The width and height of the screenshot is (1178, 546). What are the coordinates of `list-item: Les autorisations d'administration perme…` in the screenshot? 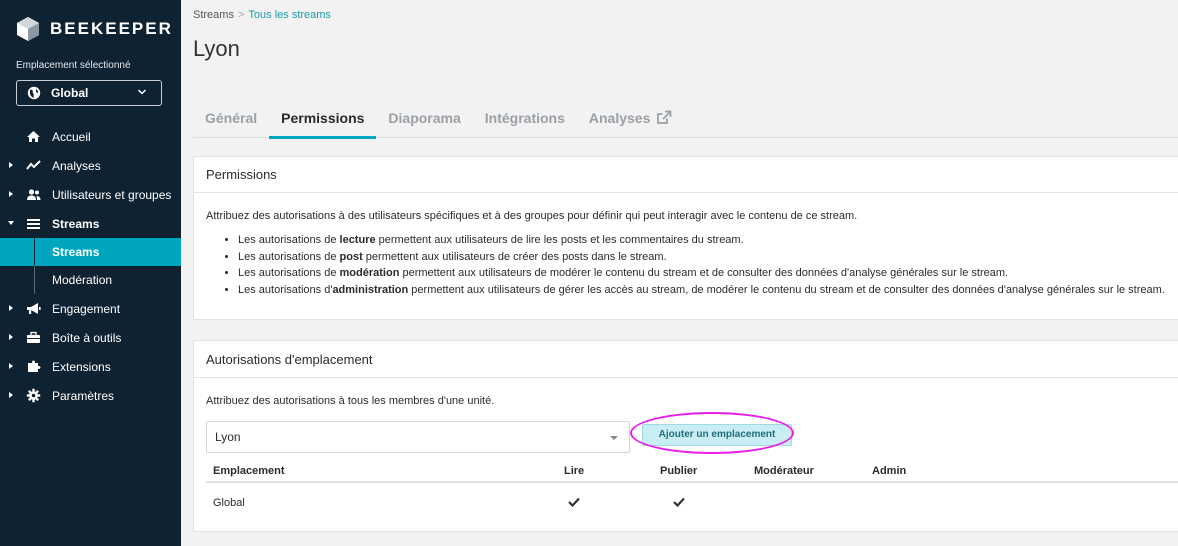 It's located at (702, 290).